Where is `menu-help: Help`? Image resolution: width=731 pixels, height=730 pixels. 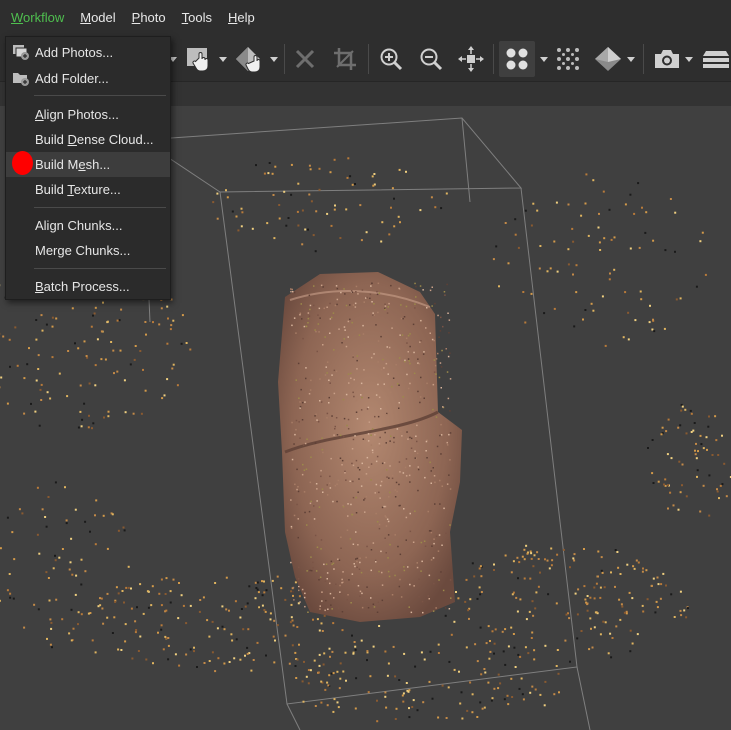 menu-help: Help is located at coordinates (241, 18).